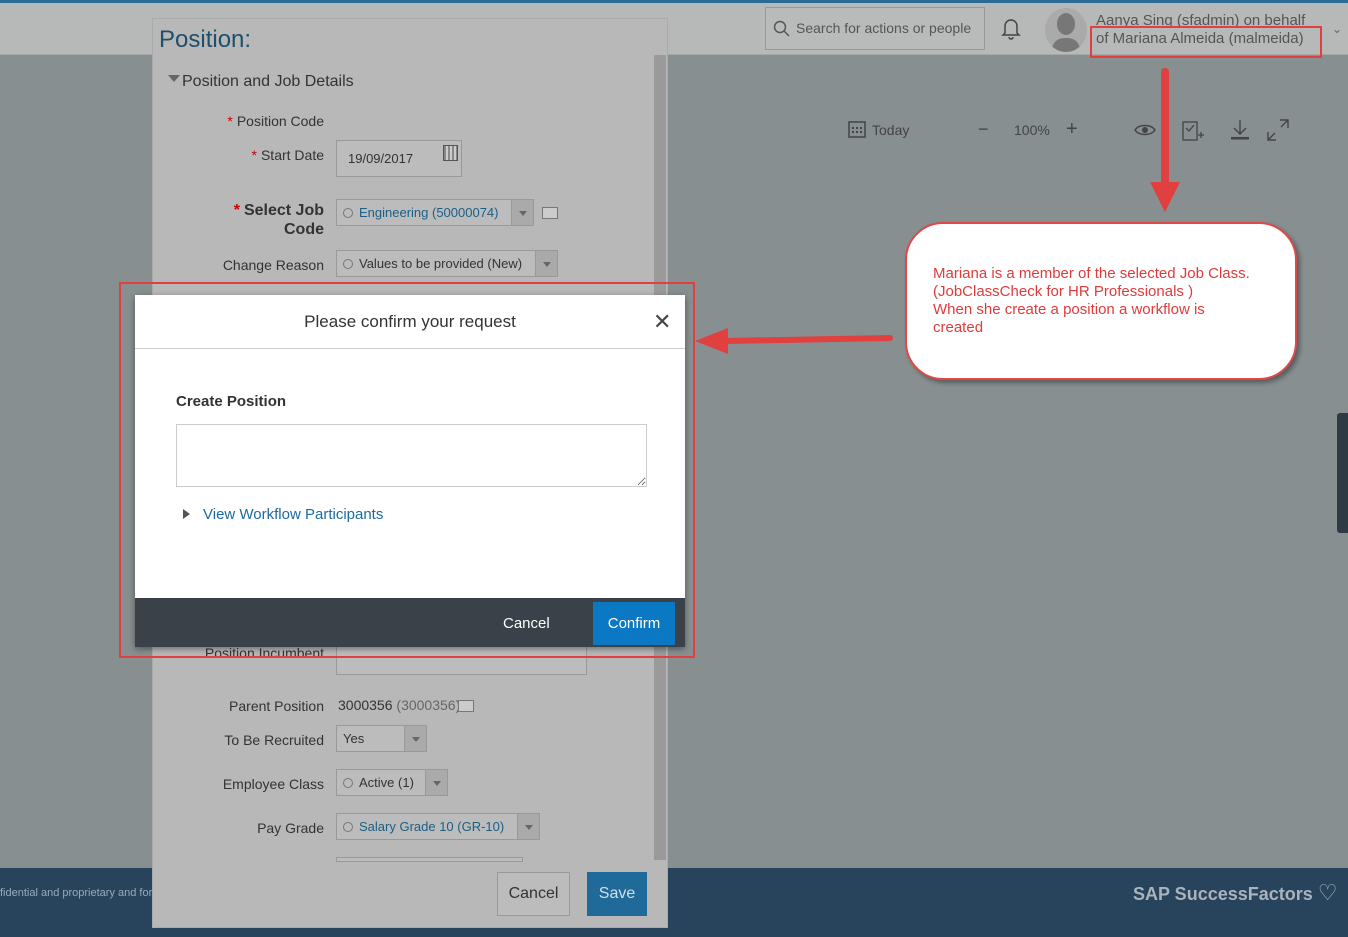 This screenshot has height=937, width=1348. Describe the element at coordinates (1240, 131) in the screenshot. I see `download-icon` at that location.